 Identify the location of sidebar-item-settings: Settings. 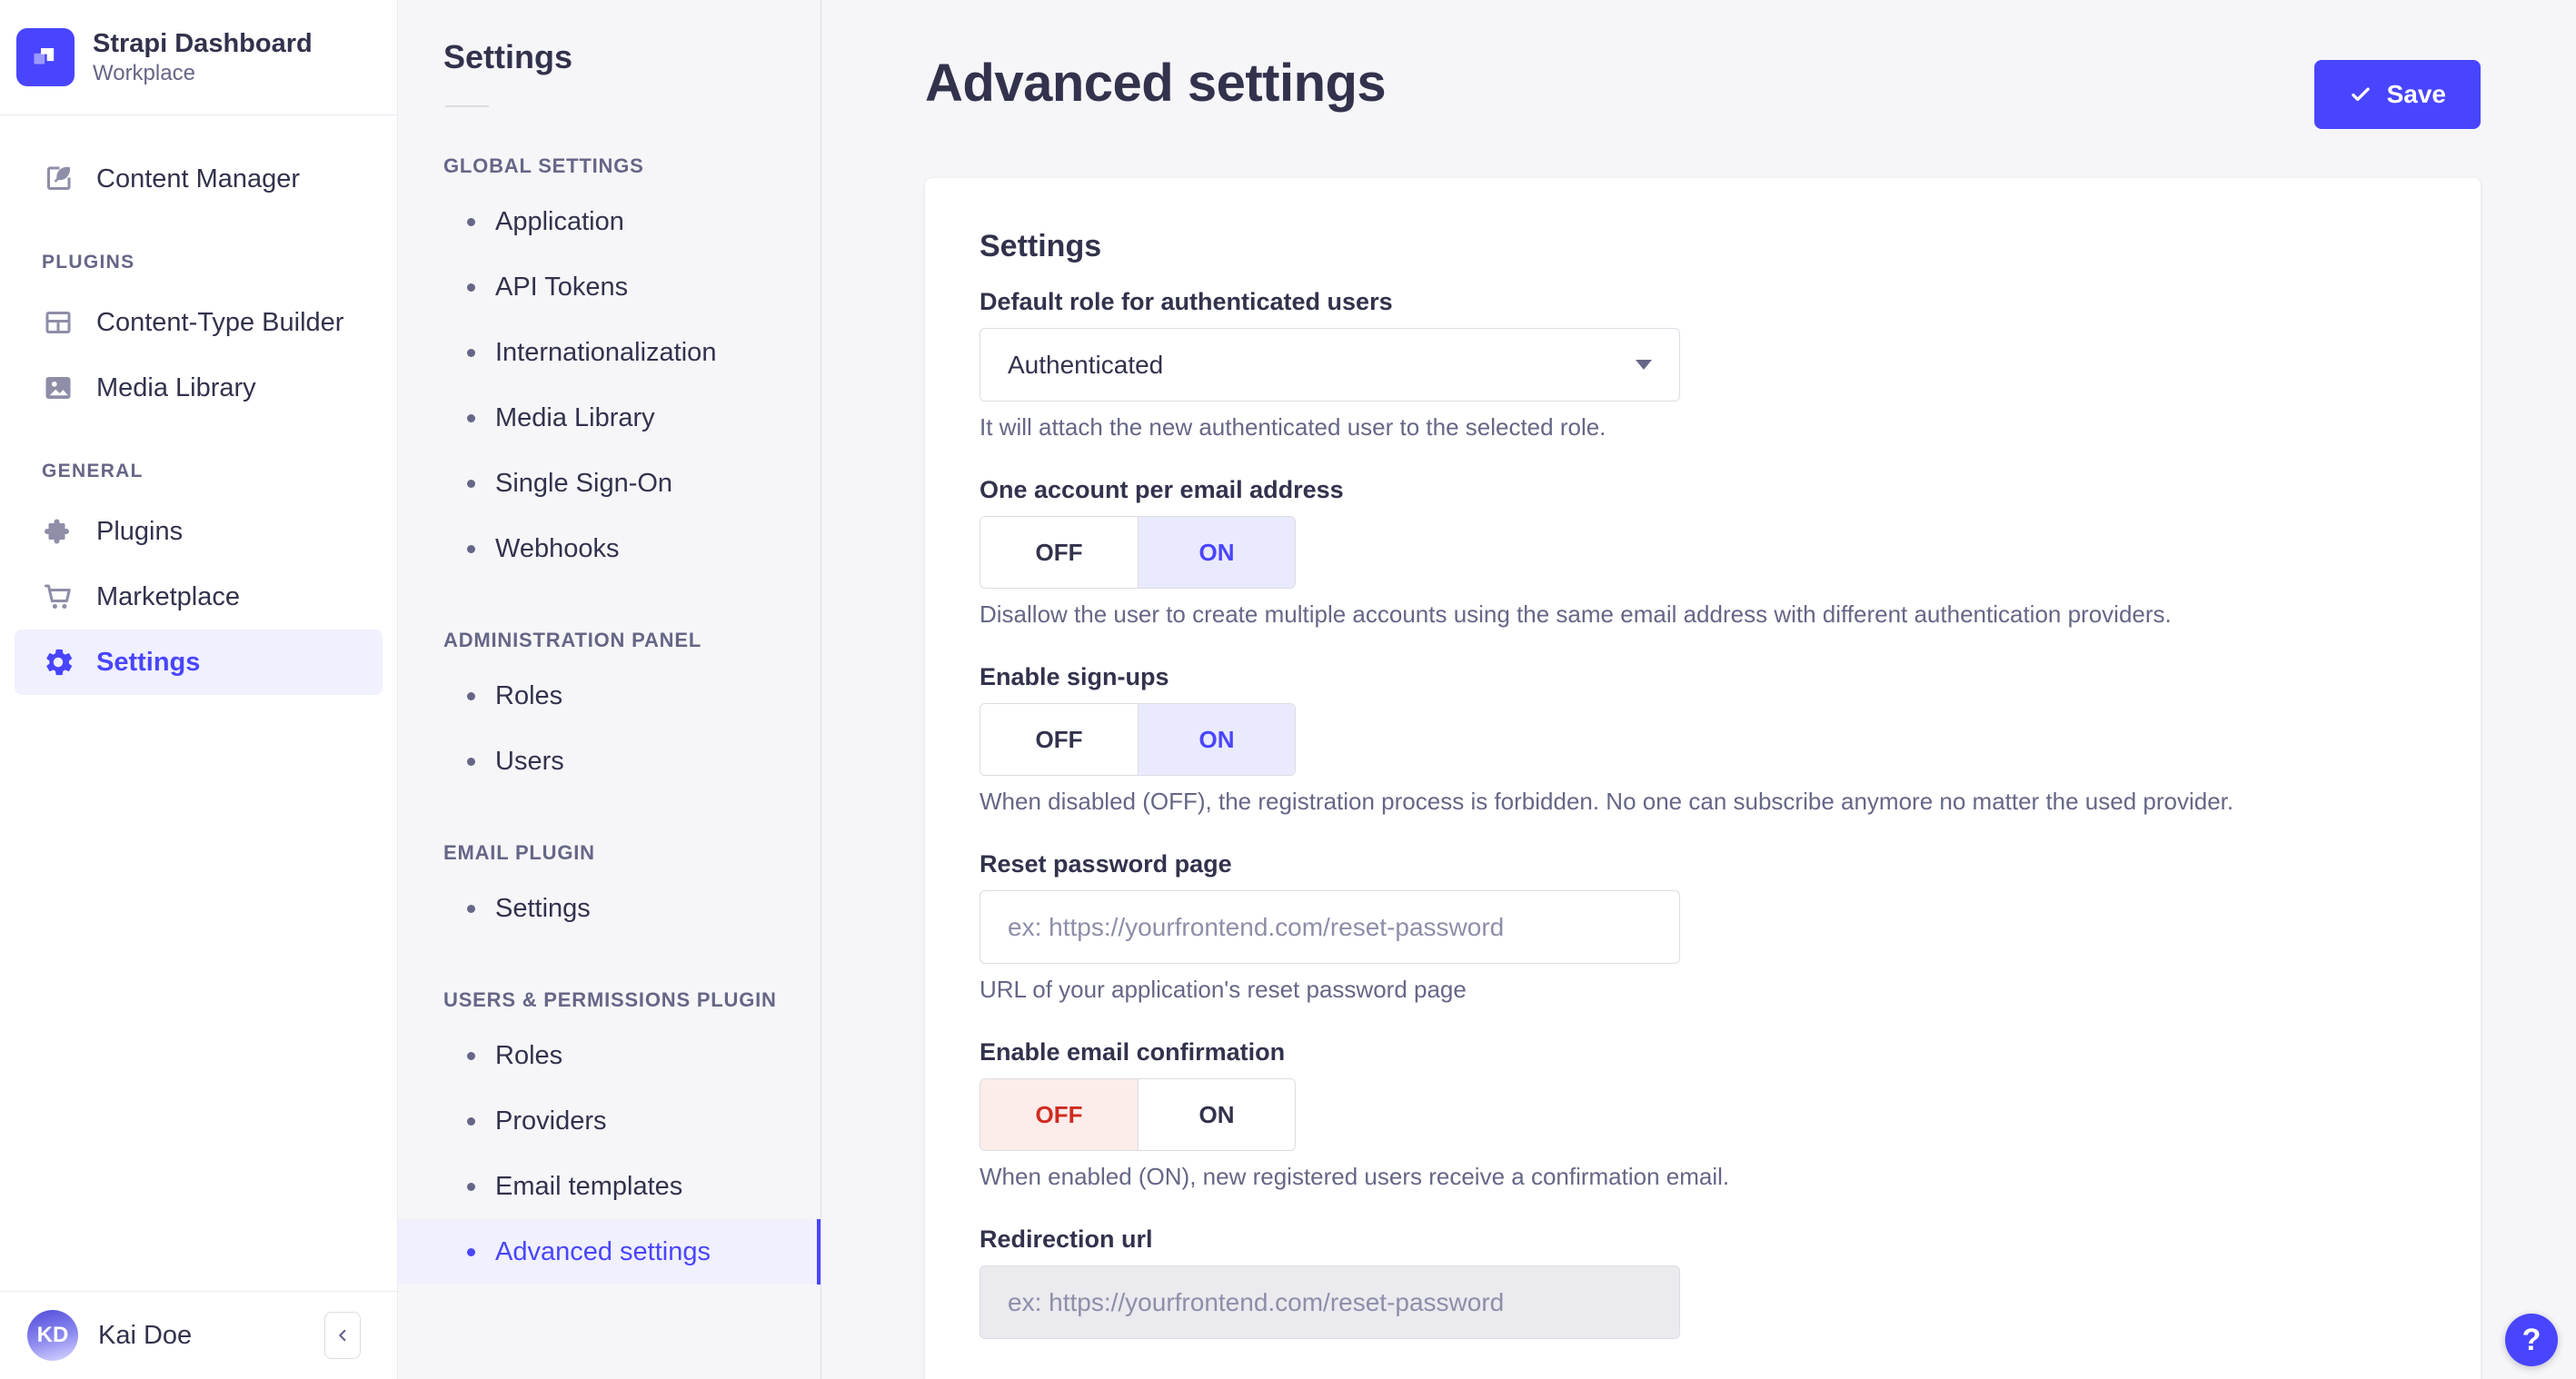
(199, 662).